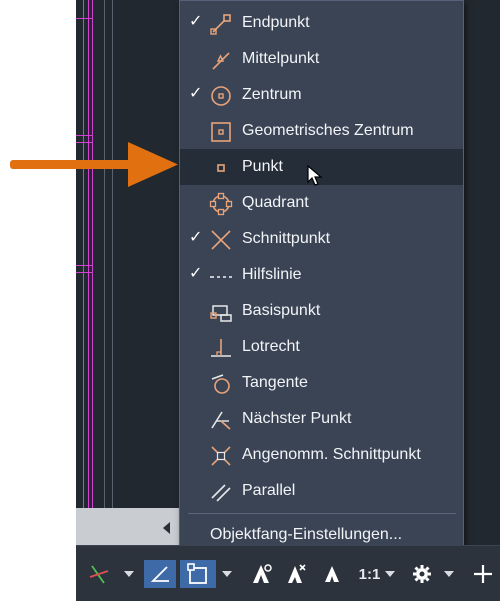  Describe the element at coordinates (220, 384) in the screenshot. I see `tangent-snap-icon` at that location.